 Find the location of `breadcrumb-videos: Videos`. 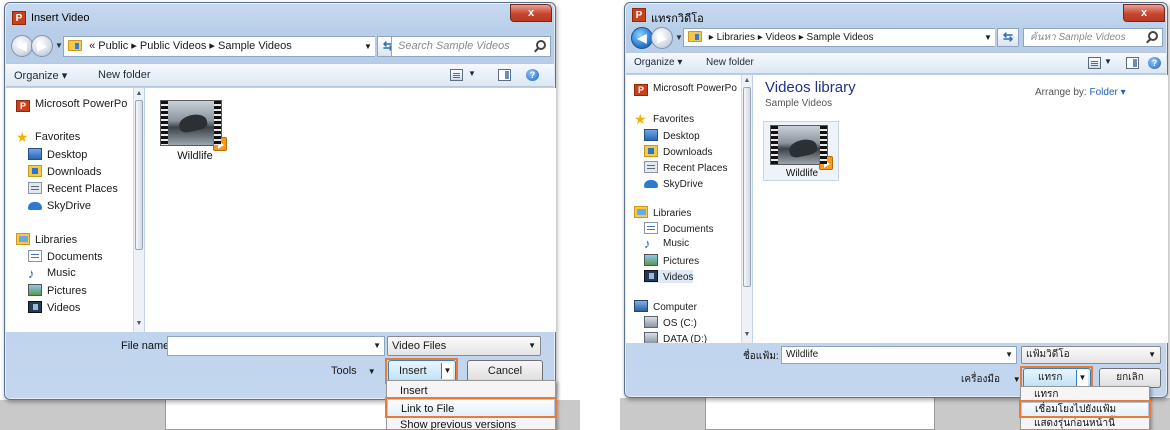

breadcrumb-videos: Videos is located at coordinates (781, 37).